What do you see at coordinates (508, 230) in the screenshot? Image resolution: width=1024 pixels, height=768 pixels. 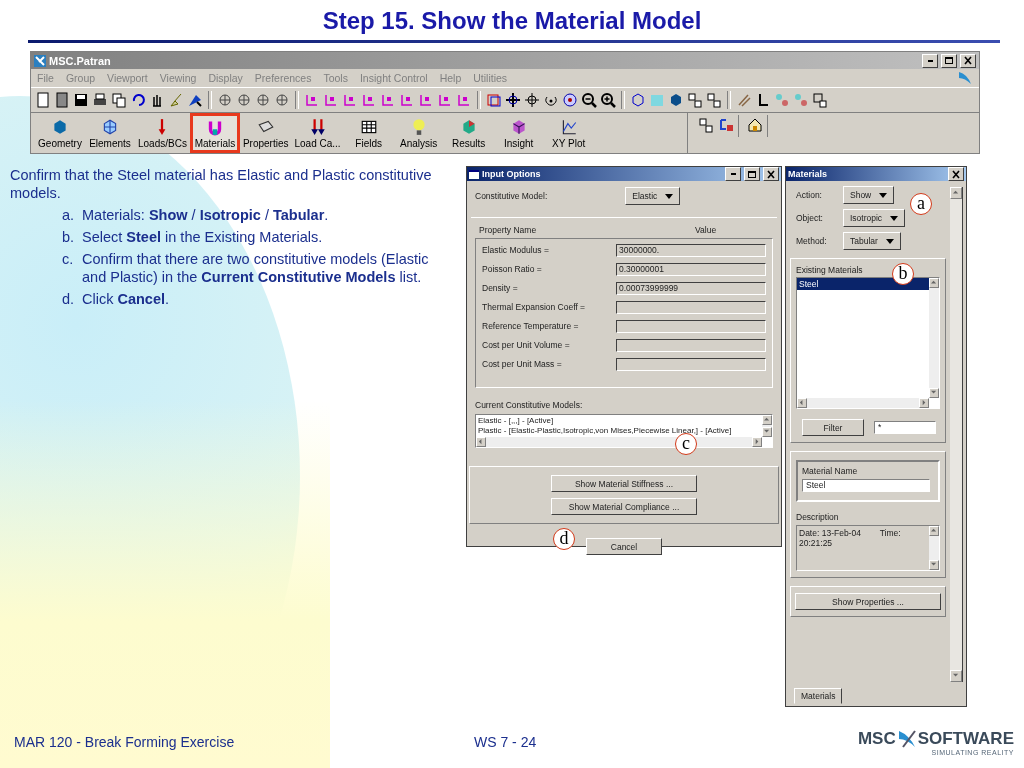 I see `column-header: Property Name` at bounding box center [508, 230].